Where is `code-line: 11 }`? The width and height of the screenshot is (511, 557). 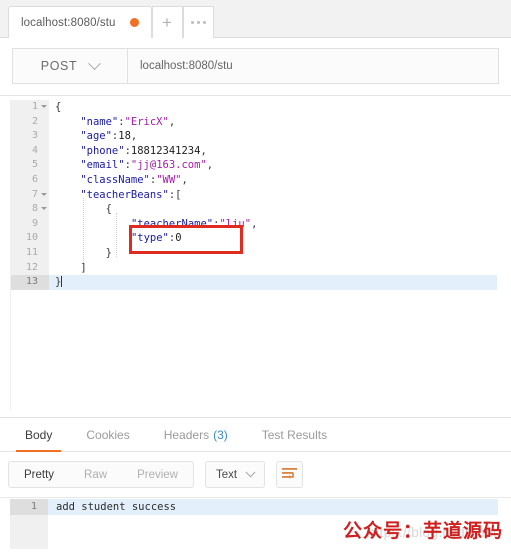
code-line: 11 } is located at coordinates (254, 253).